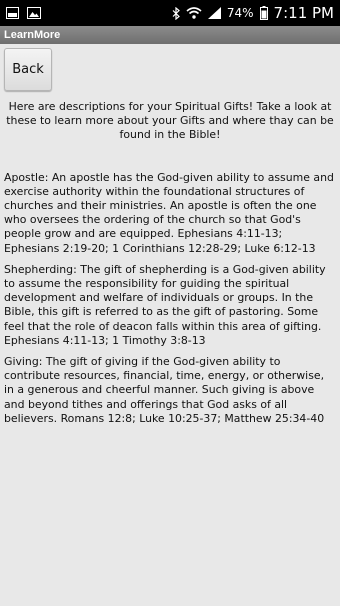  What do you see at coordinates (214, 13) in the screenshot?
I see `signal-icon` at bounding box center [214, 13].